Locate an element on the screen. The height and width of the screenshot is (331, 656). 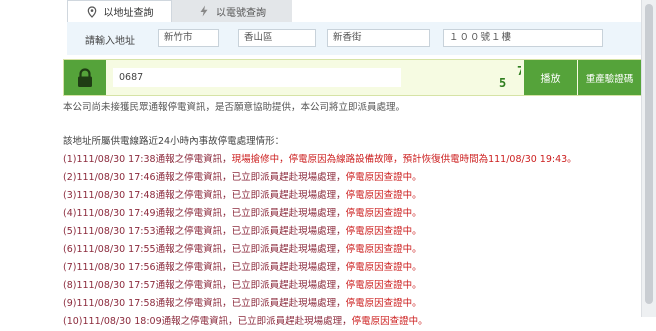
captcha-image: 5 7 8 9 is located at coordinates (482, 77).